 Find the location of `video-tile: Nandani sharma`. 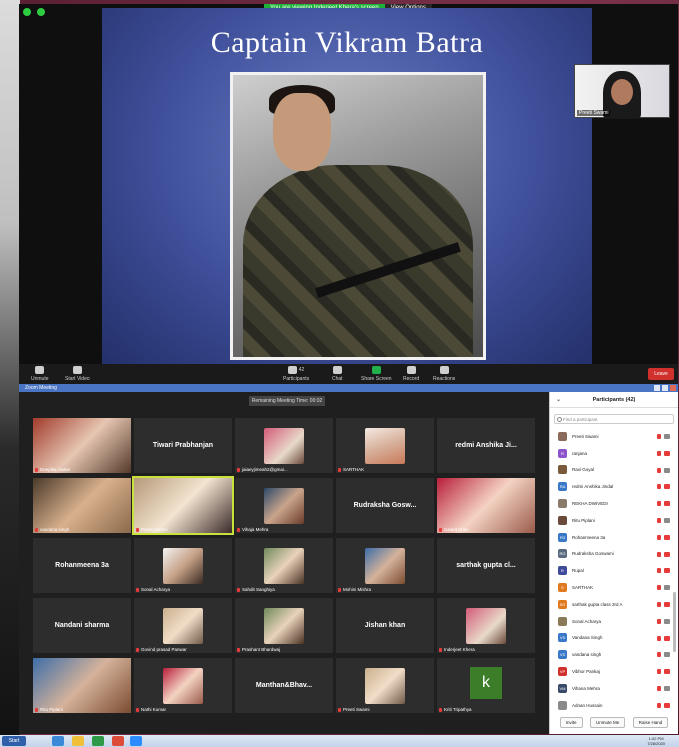

video-tile: Nandani sharma is located at coordinates (82, 625).